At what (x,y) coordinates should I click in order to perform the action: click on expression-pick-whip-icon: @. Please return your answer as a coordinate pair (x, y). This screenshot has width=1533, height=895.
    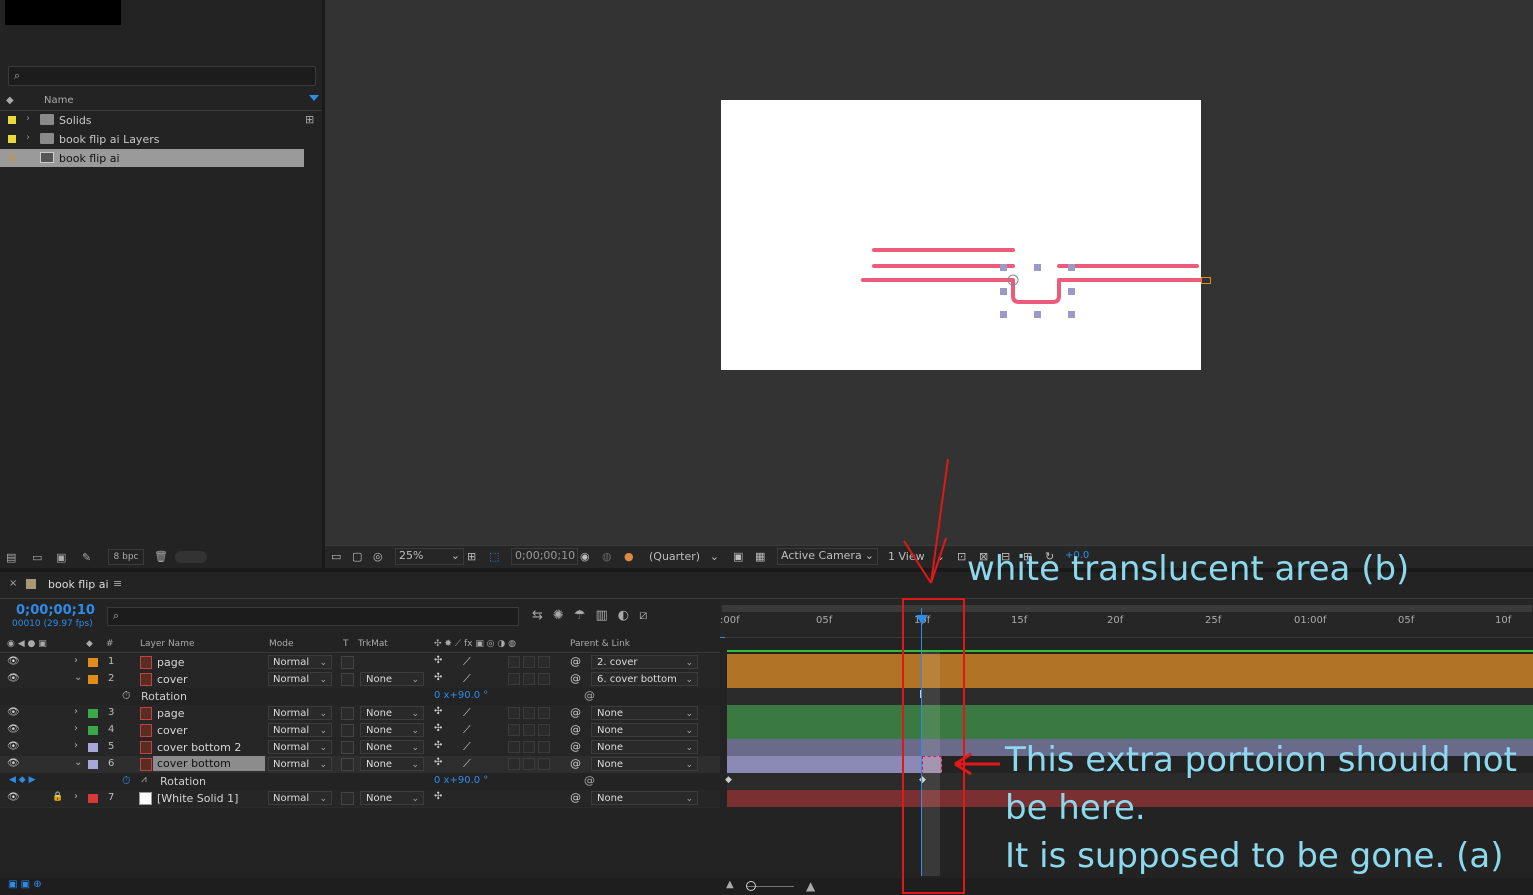
    Looking at the image, I should click on (589, 695).